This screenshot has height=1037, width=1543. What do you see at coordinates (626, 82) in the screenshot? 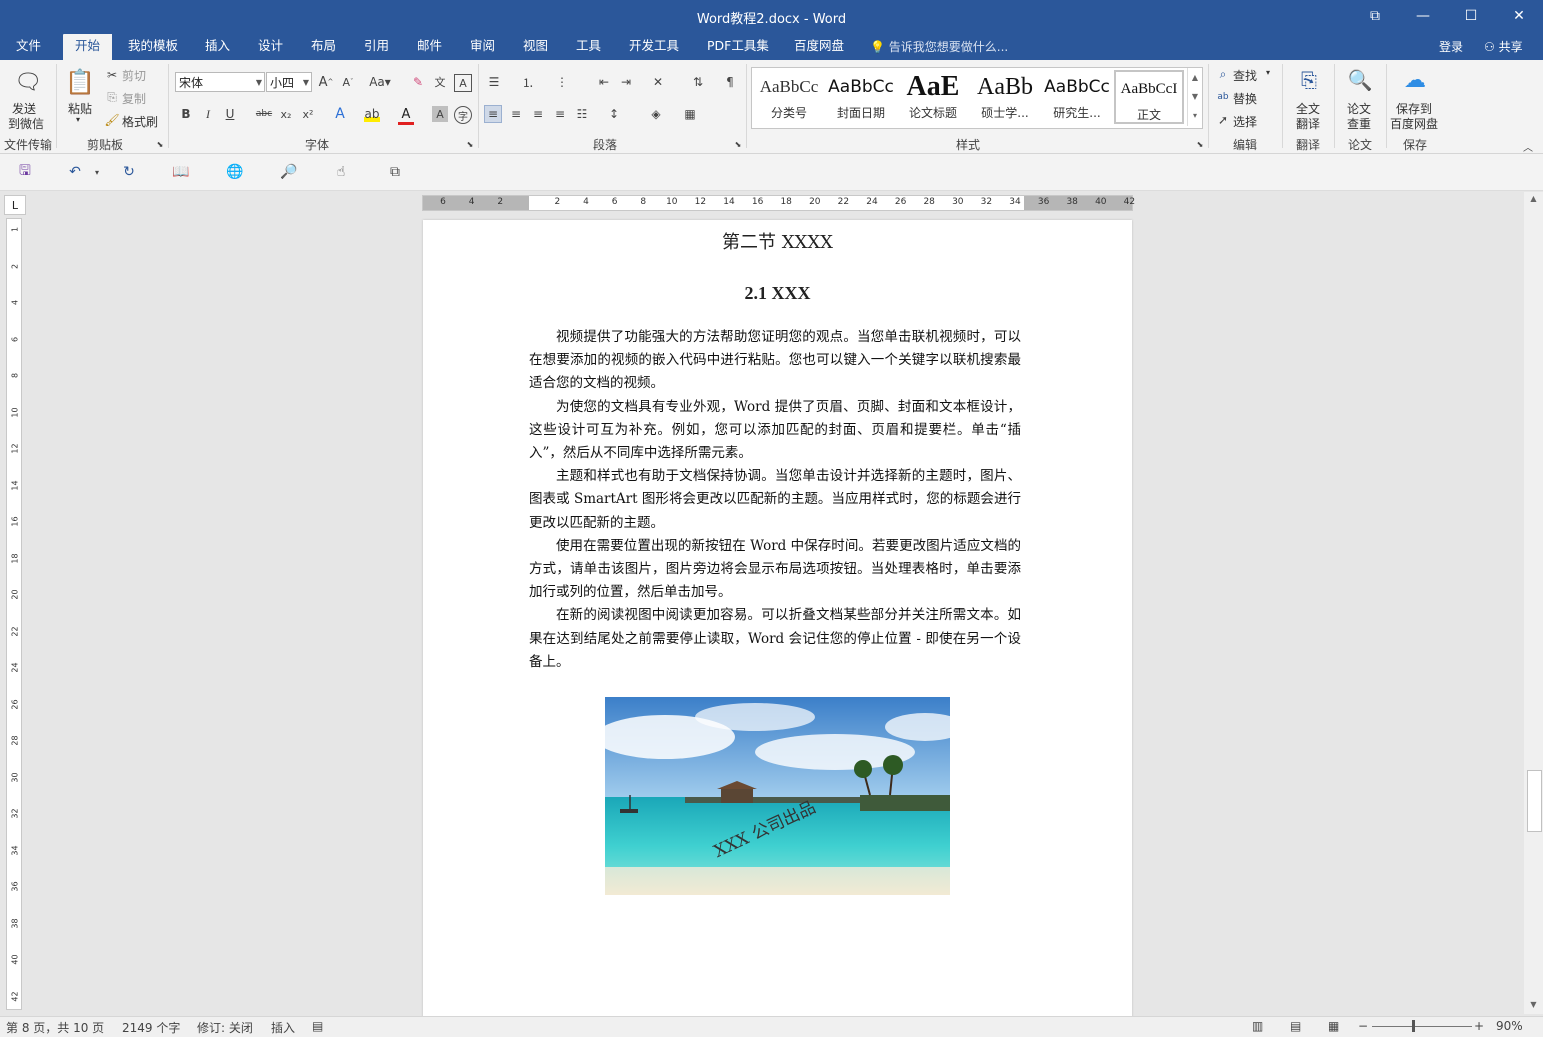
I see `increase-indent-icon: ⇥` at bounding box center [626, 82].